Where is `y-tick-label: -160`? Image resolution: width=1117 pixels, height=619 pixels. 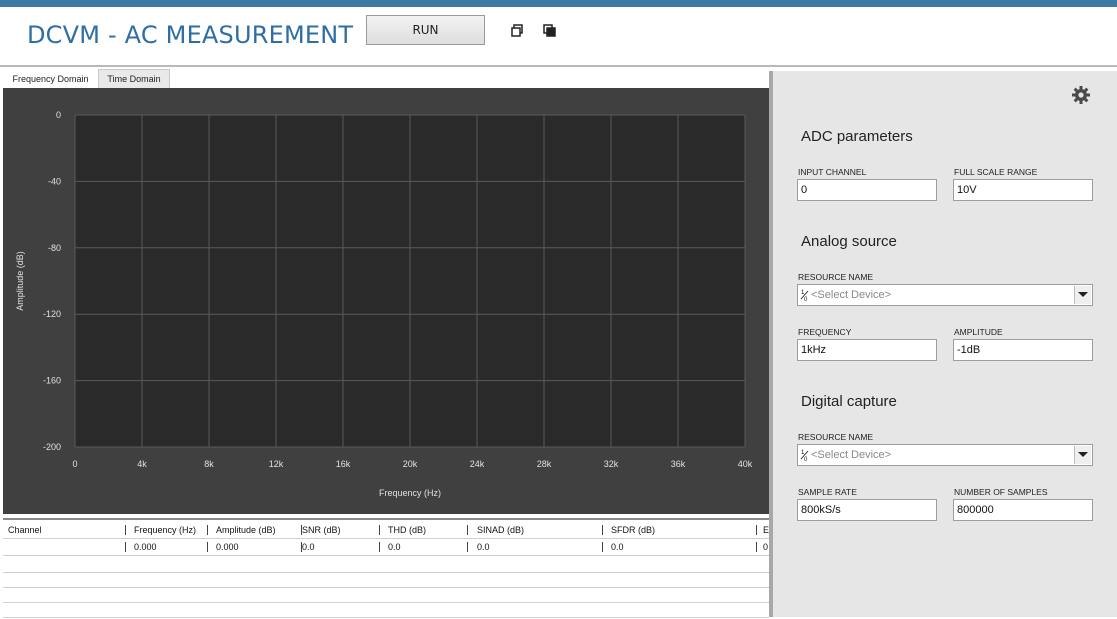 y-tick-label: -160 is located at coordinates (52, 381).